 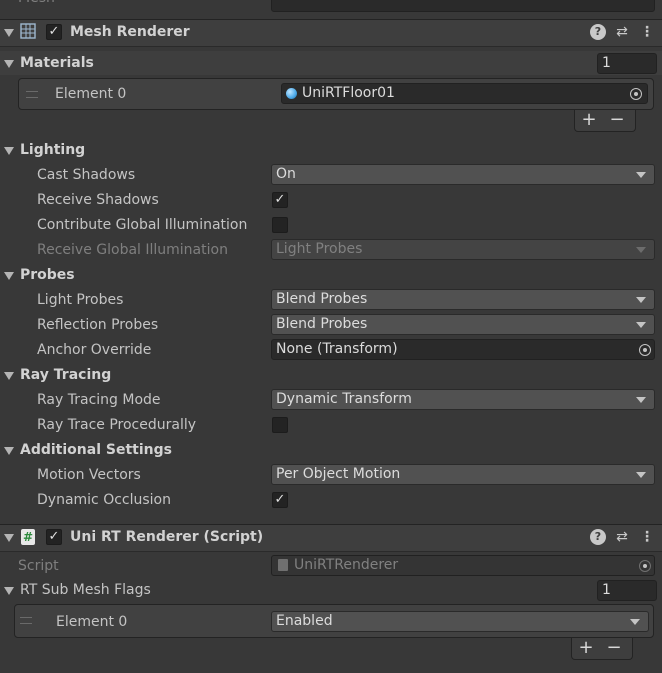 What do you see at coordinates (28, 31) in the screenshot?
I see `mesh-renderer-icon` at bounding box center [28, 31].